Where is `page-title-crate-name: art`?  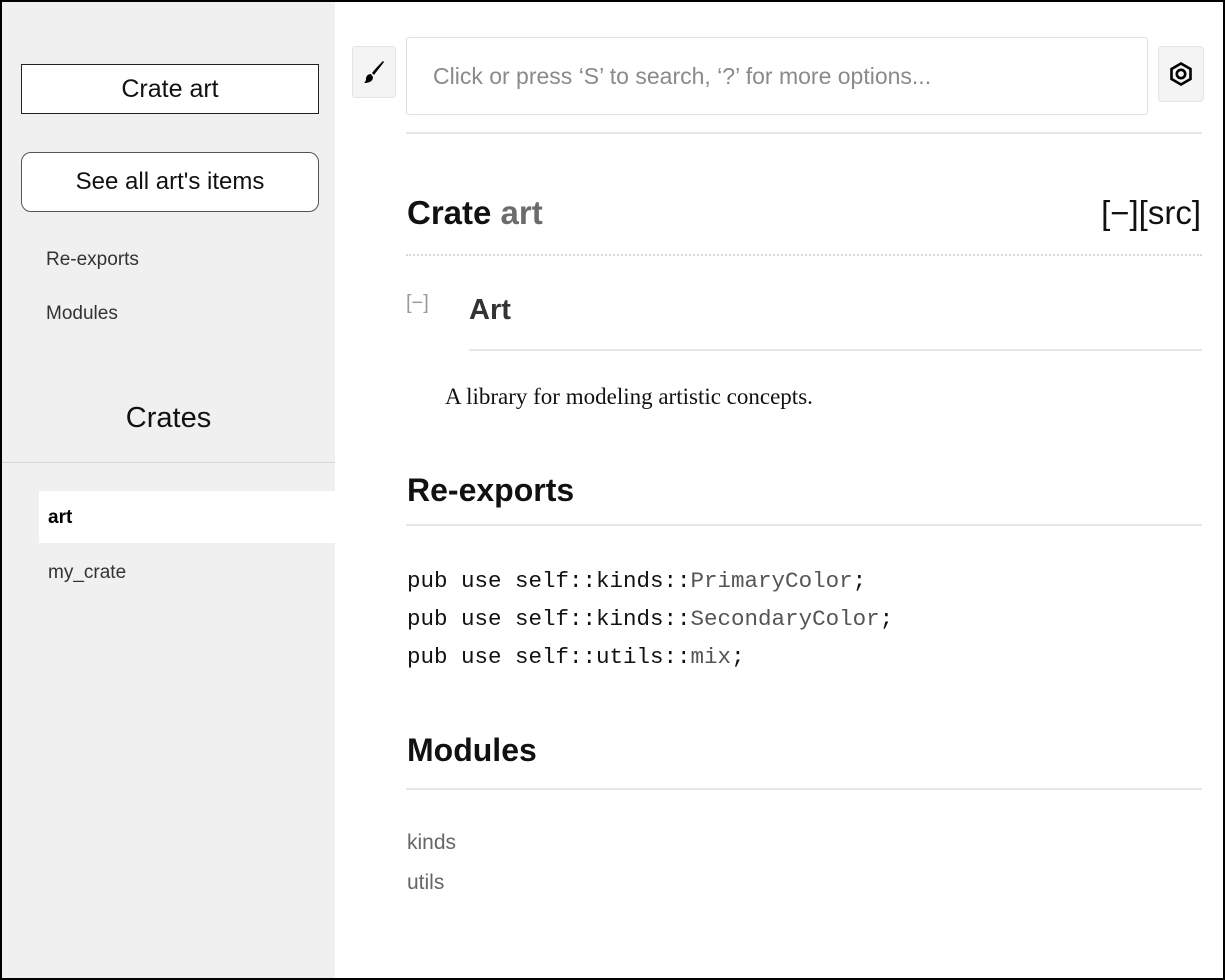
page-title-crate-name: art is located at coordinates (522, 212).